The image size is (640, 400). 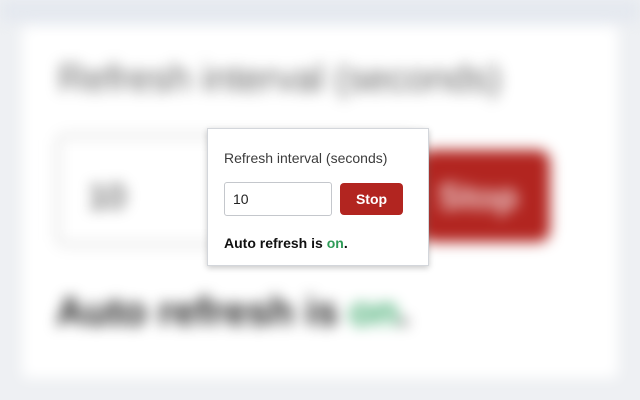 What do you see at coordinates (107, 197) in the screenshot?
I see `background-input-value: 10` at bounding box center [107, 197].